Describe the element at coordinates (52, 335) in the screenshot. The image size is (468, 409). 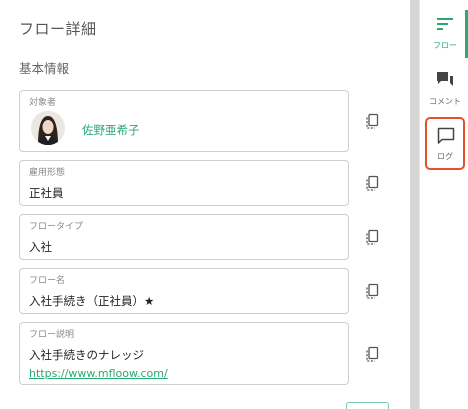
I see `flow-description-label: フロー説明` at that location.